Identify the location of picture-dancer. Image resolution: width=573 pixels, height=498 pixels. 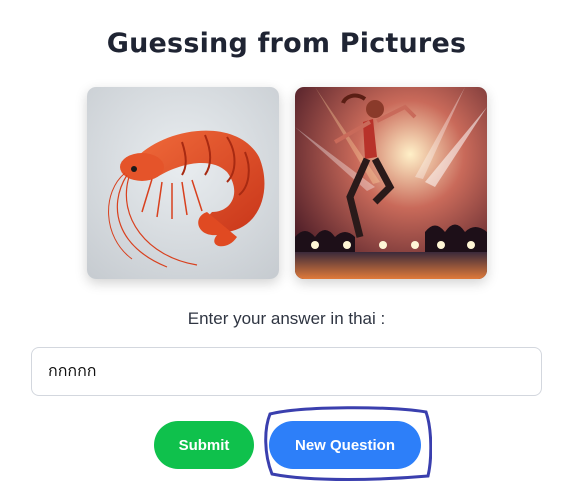
(391, 183).